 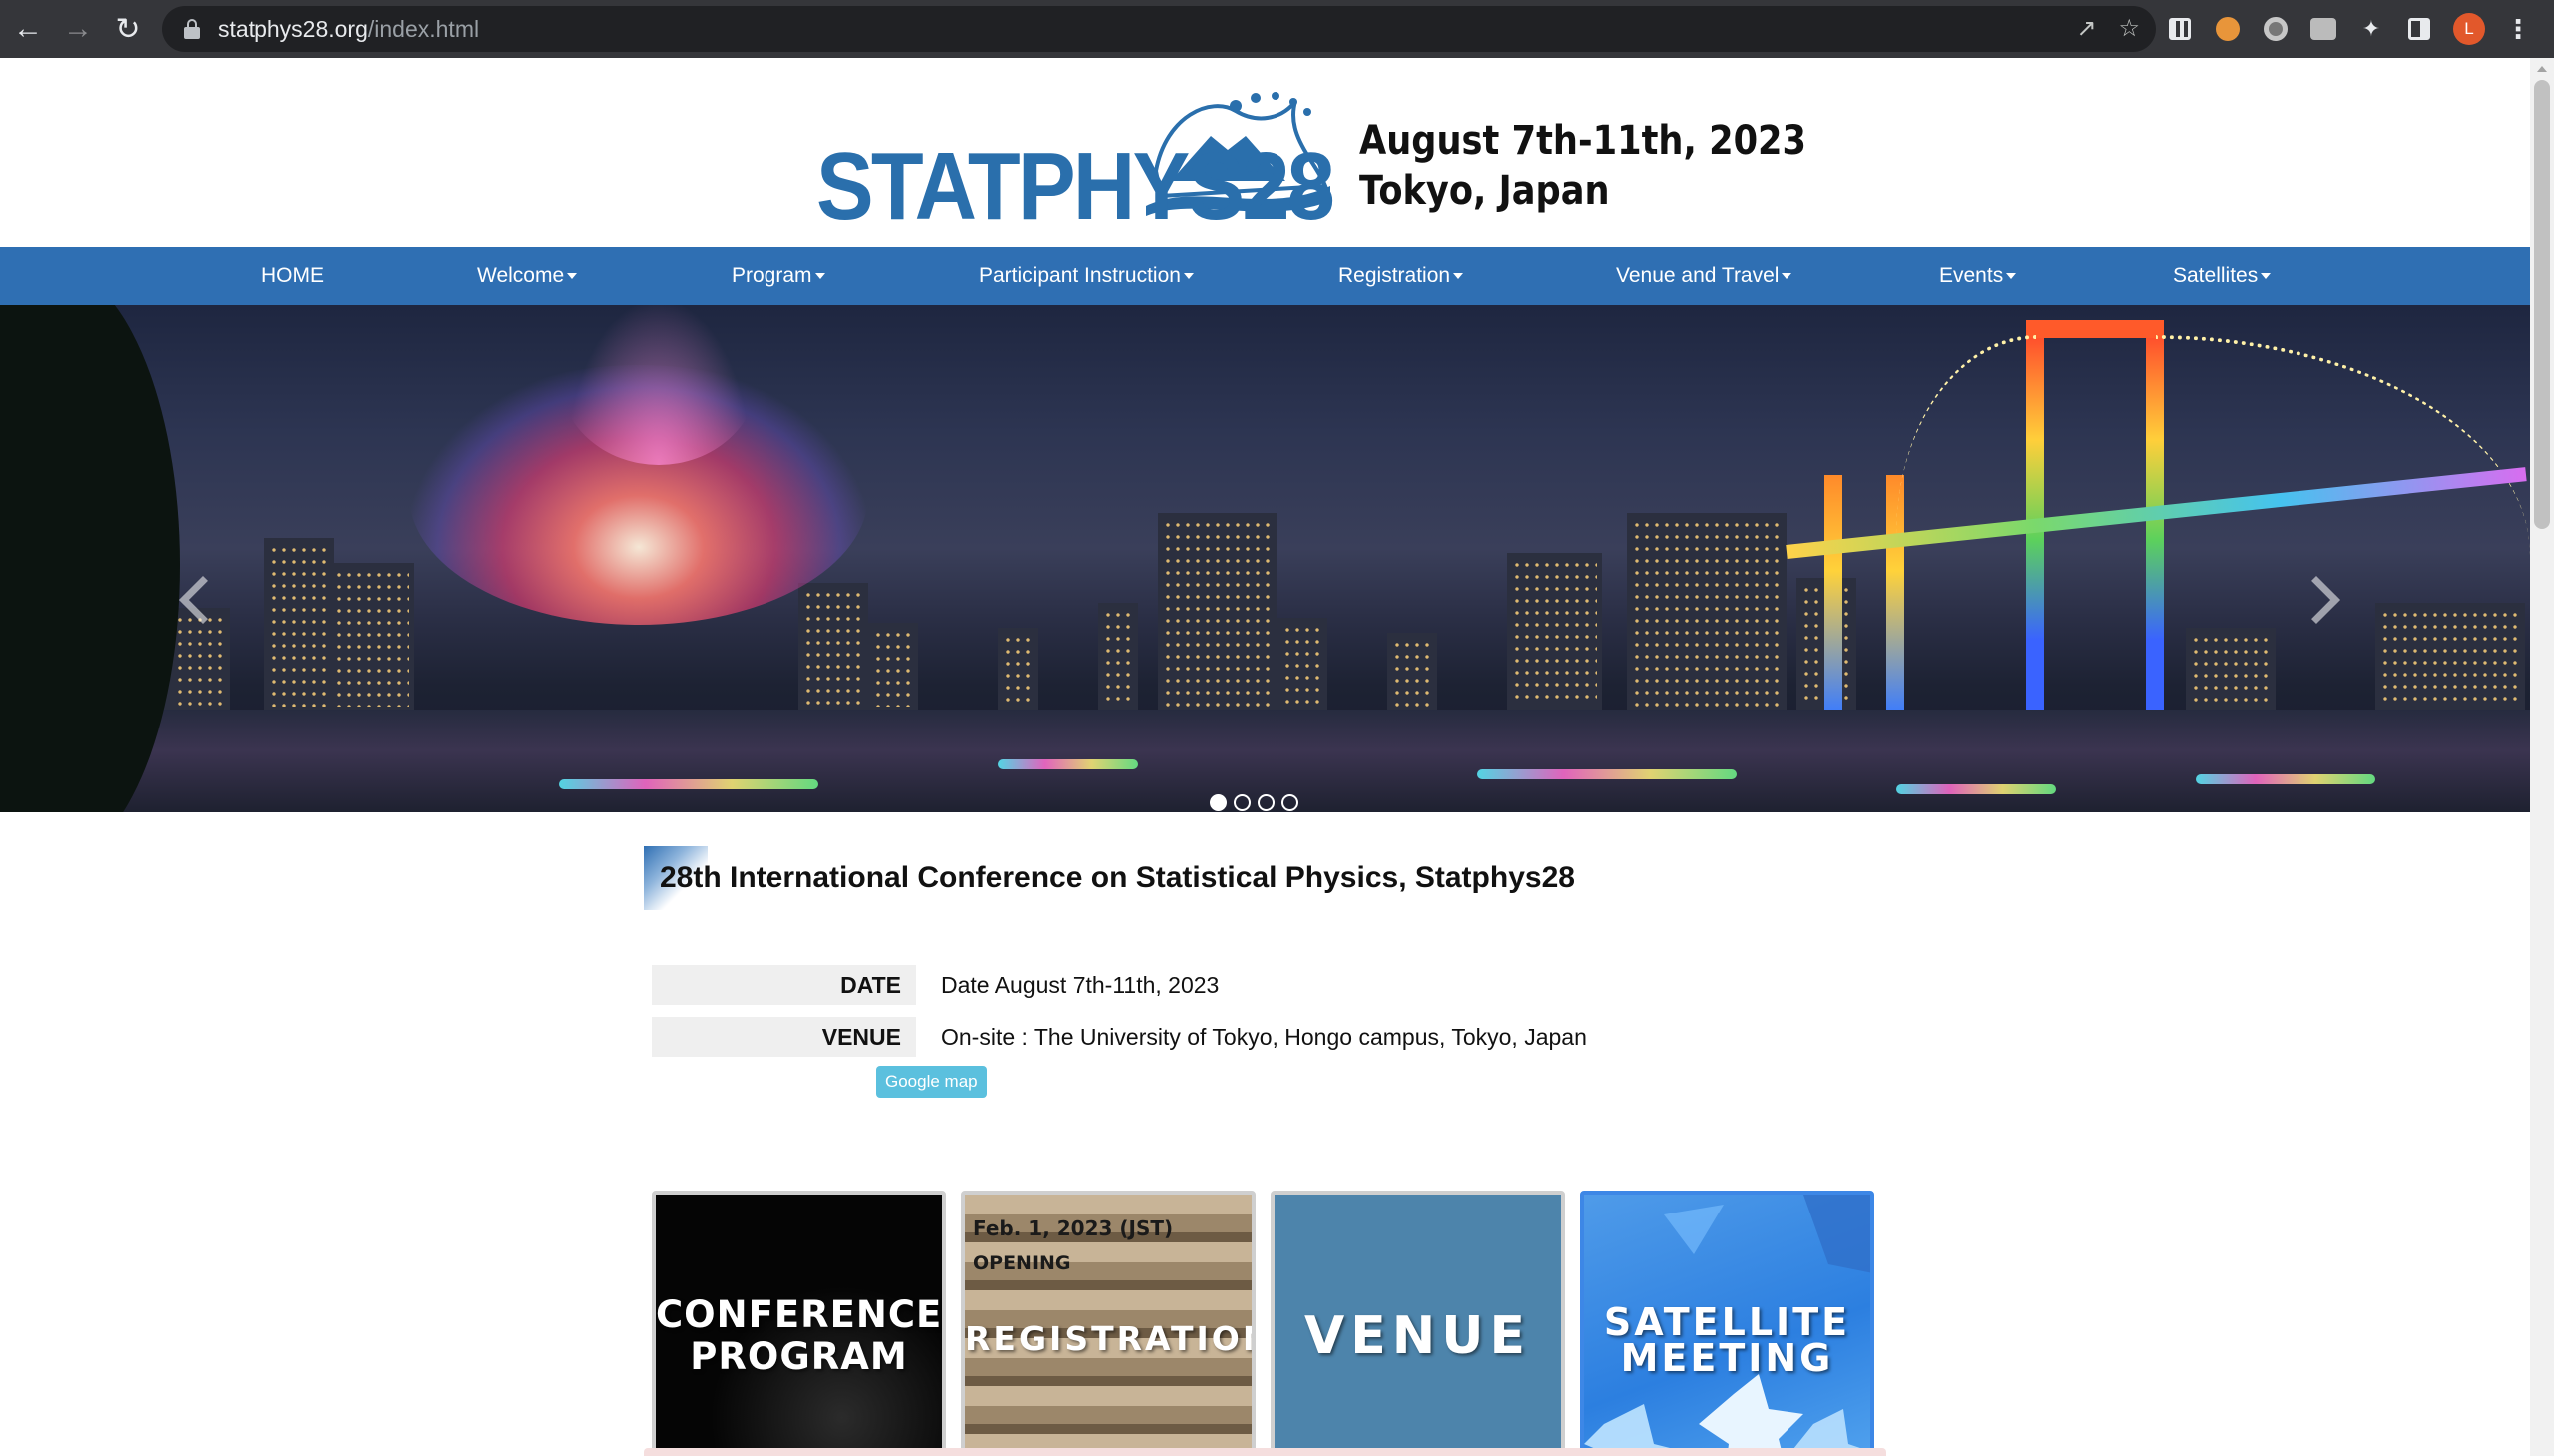 I want to click on venue-tile: VENUE, so click(x=1418, y=1323).